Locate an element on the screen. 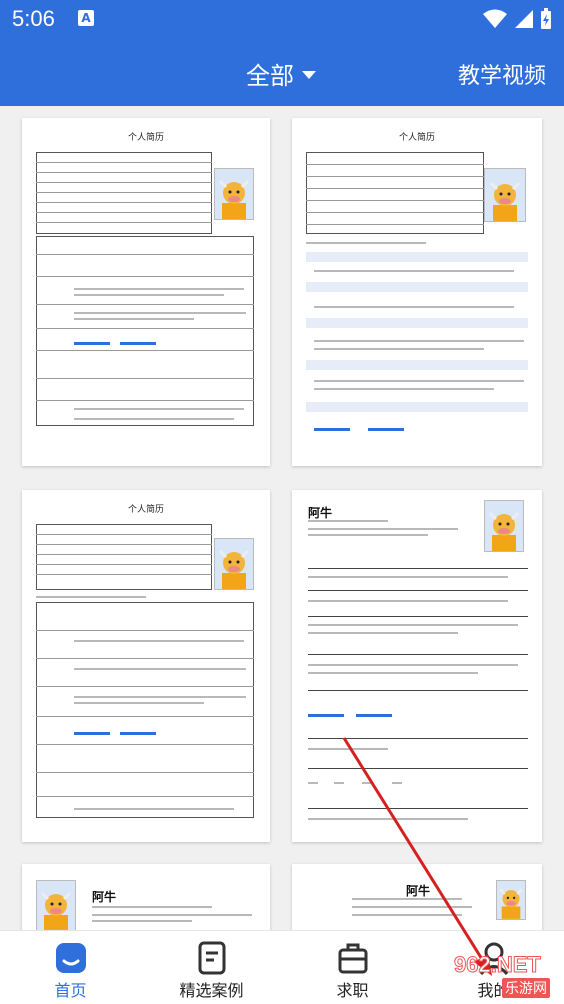  category-dropdown: 全部 is located at coordinates (281, 73).